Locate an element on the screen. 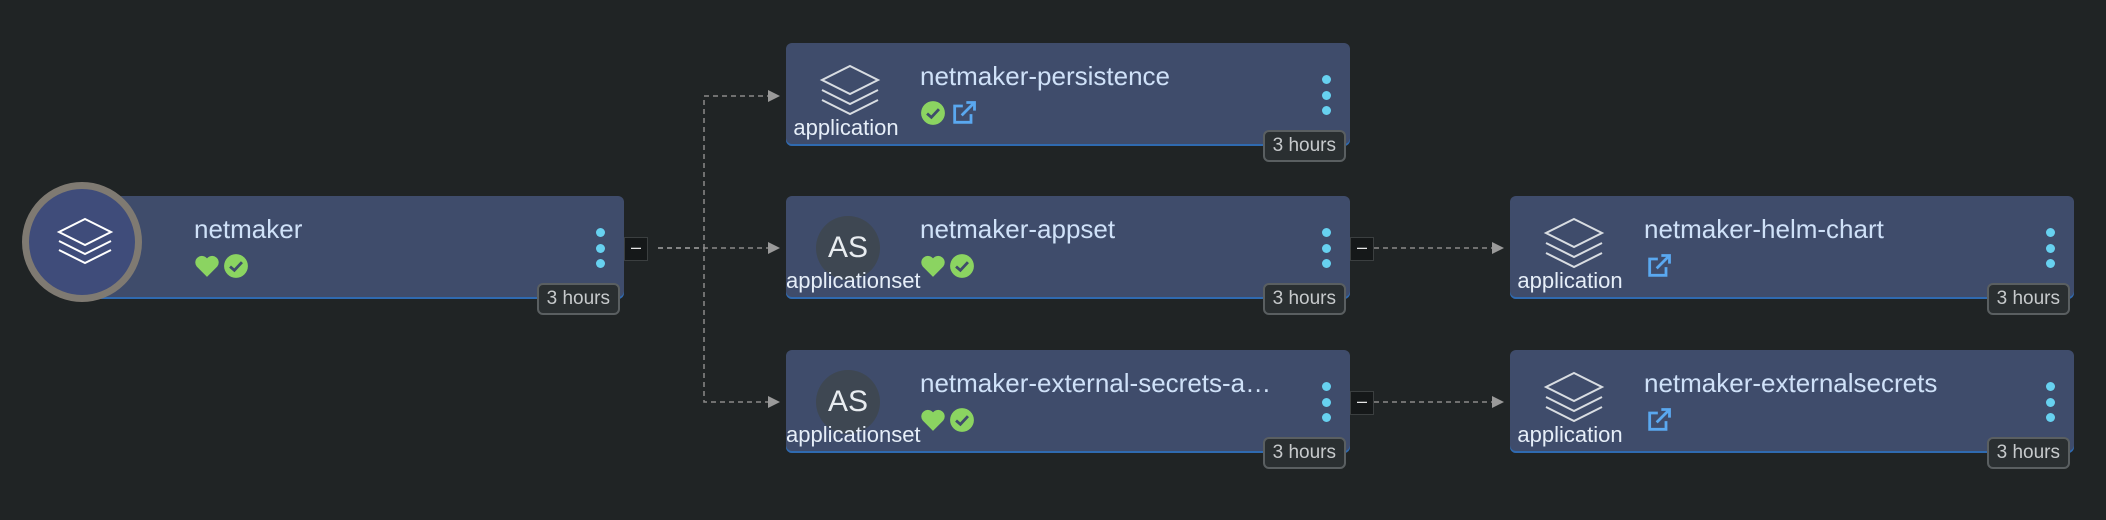  node-netmaker-persistence: application netmaker-persistence 3 hours is located at coordinates (1068, 102).